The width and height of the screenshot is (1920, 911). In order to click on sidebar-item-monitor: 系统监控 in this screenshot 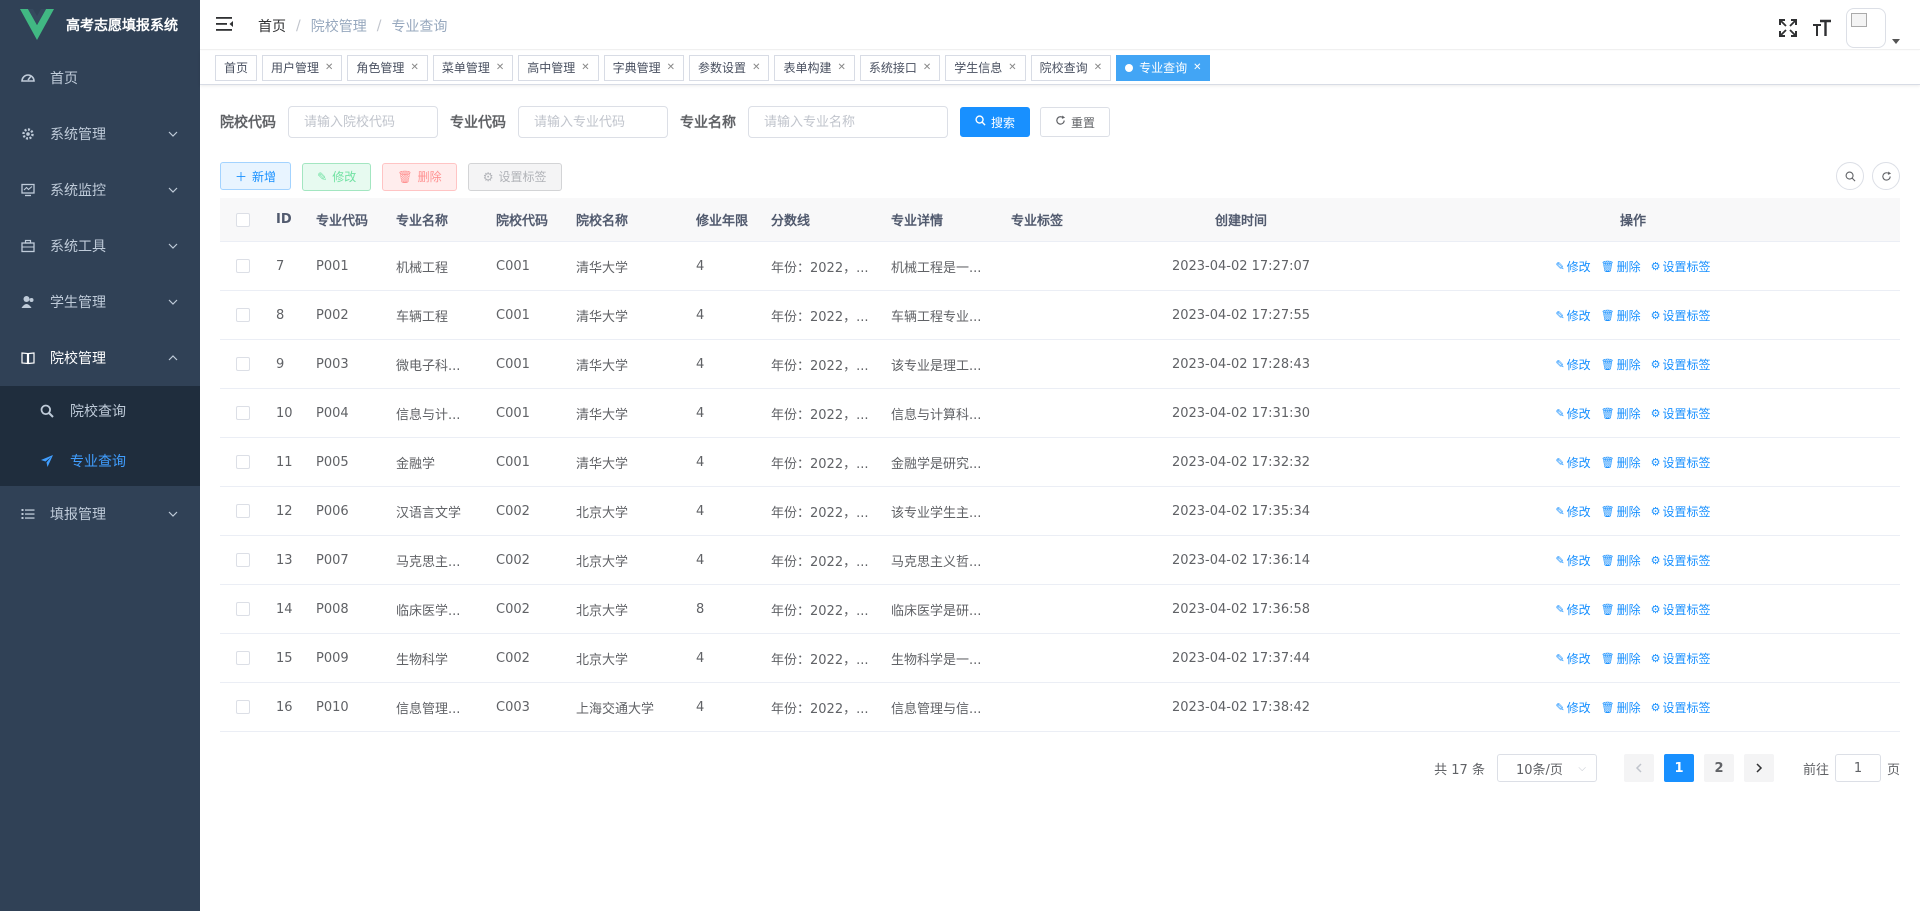, I will do `click(100, 190)`.